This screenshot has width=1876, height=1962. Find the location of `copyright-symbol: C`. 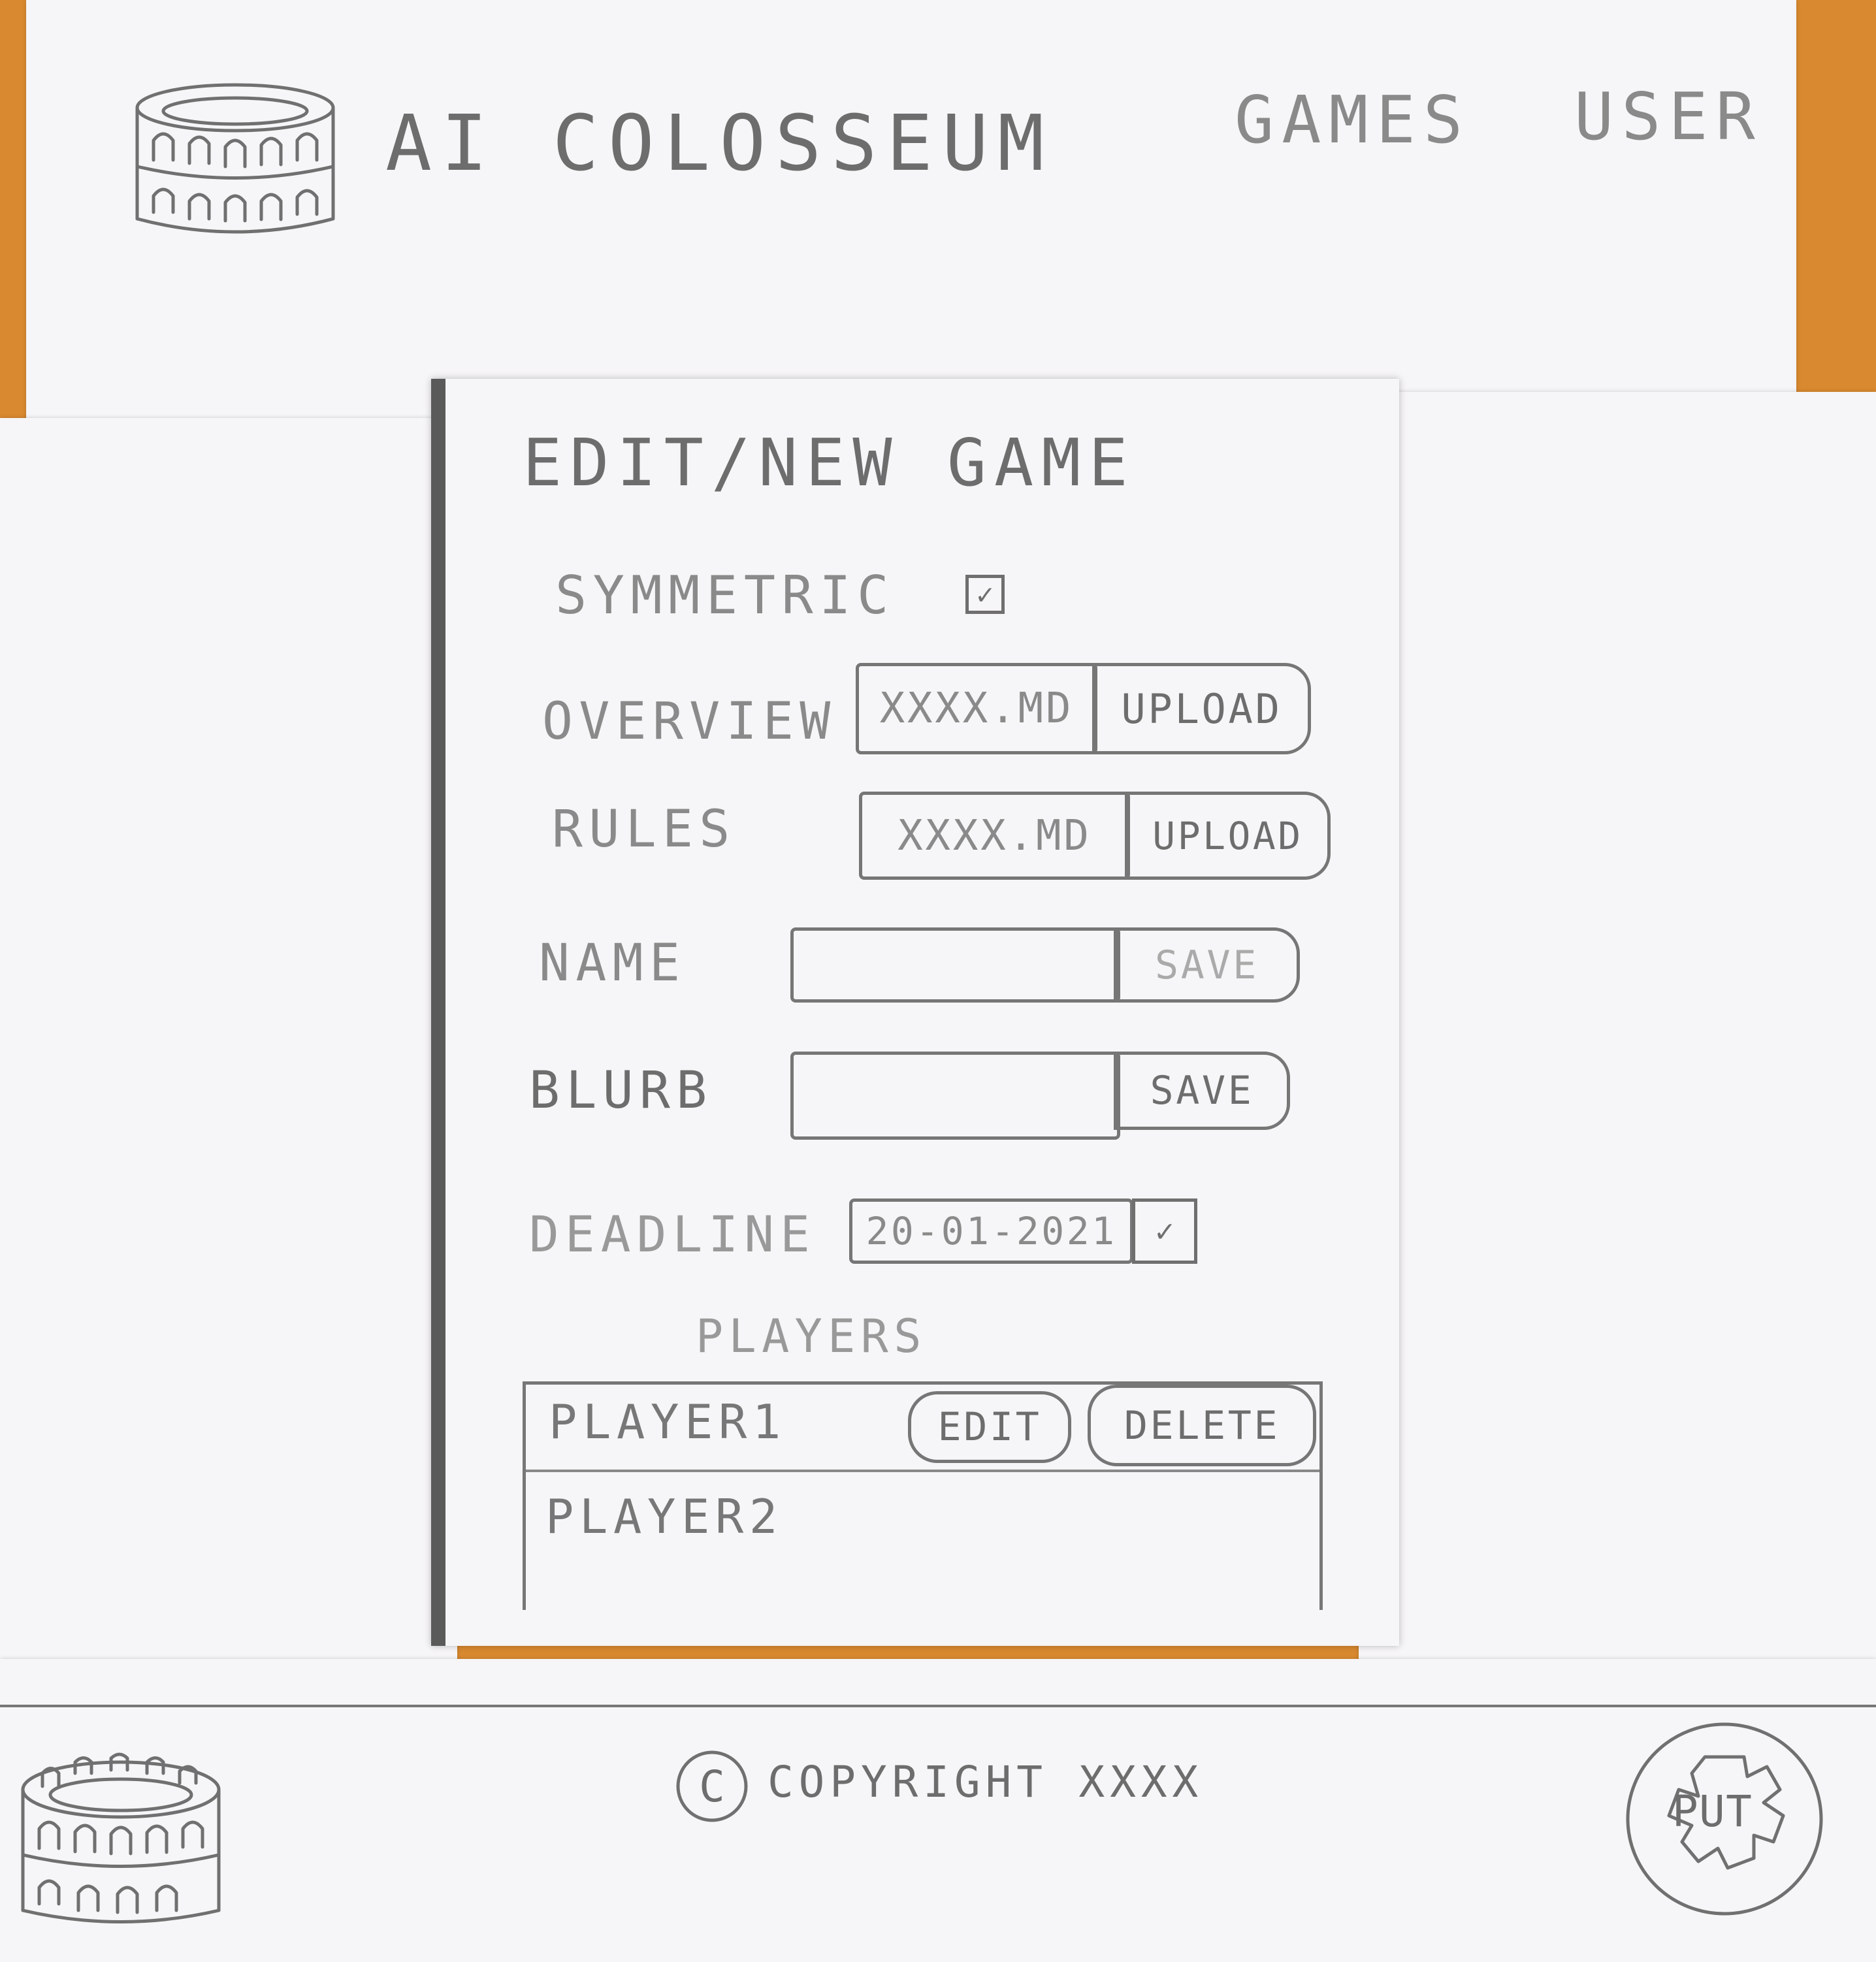

copyright-symbol: C is located at coordinates (712, 1786).